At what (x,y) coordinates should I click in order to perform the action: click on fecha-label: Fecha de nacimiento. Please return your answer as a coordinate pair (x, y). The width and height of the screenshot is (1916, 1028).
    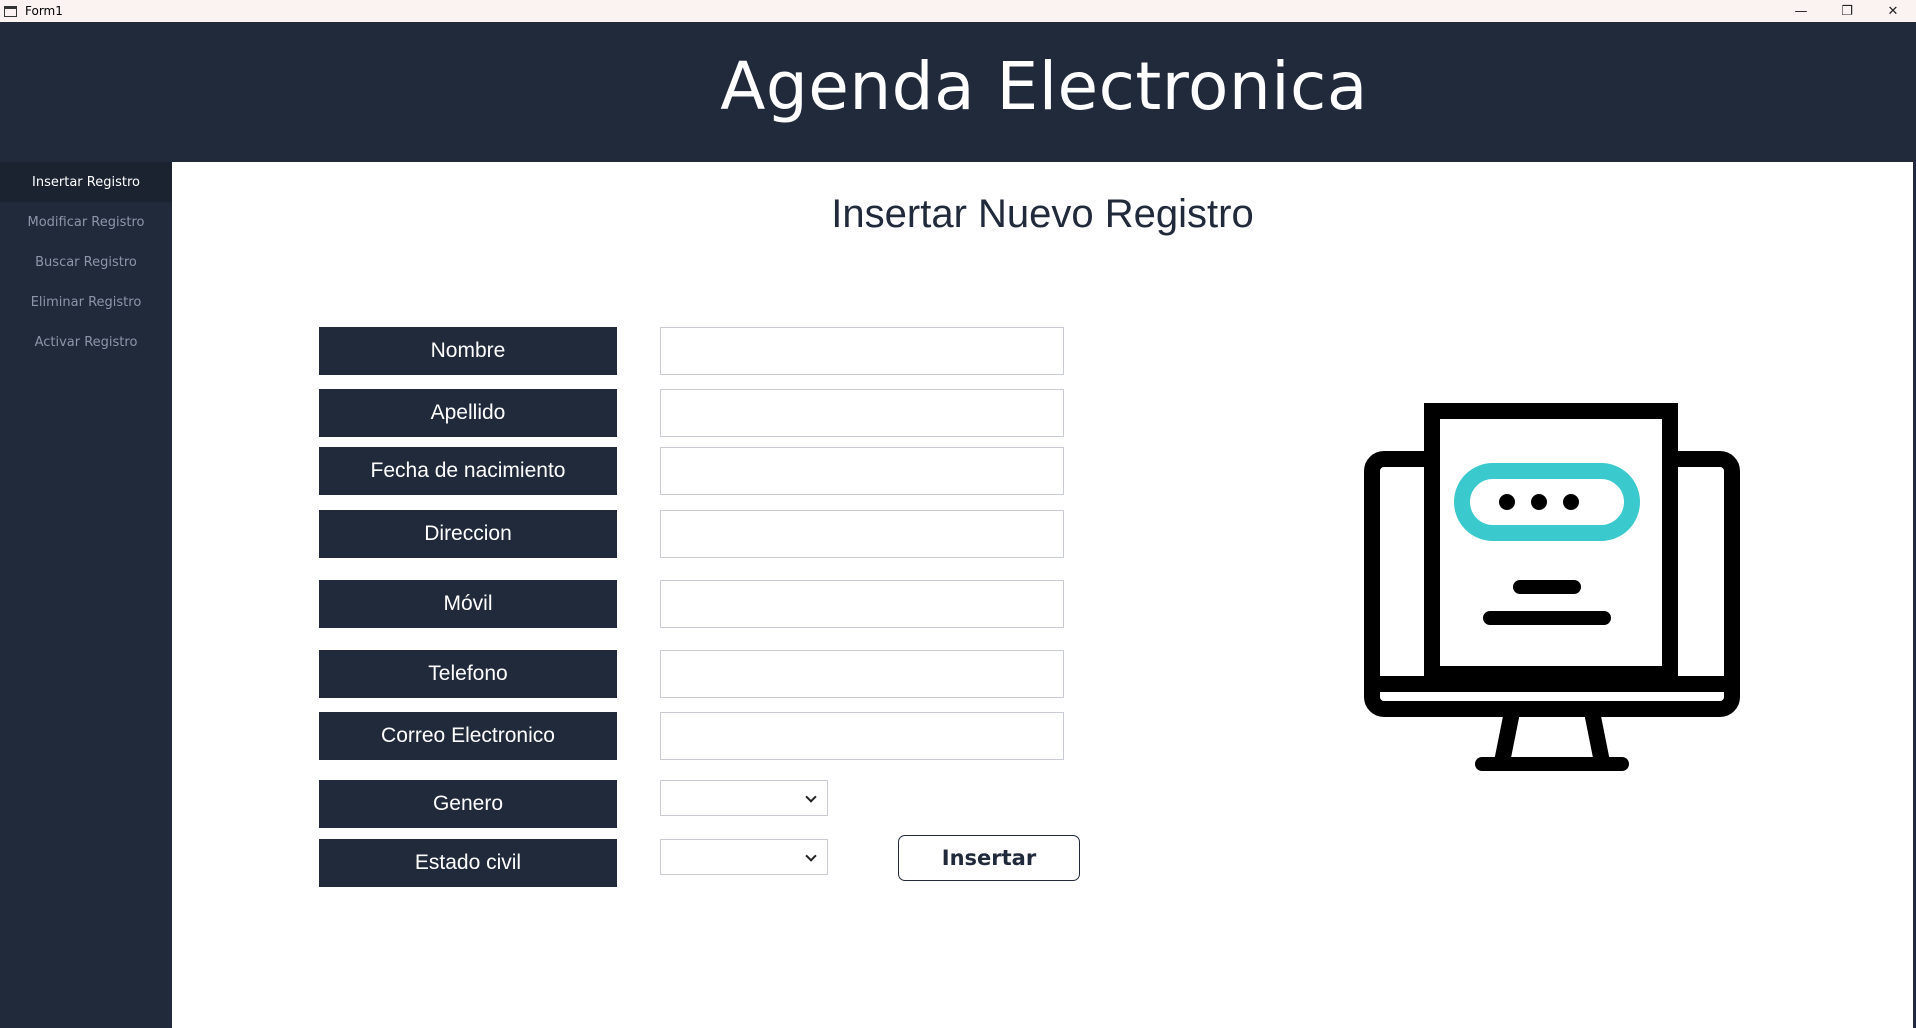
    Looking at the image, I should click on (468, 471).